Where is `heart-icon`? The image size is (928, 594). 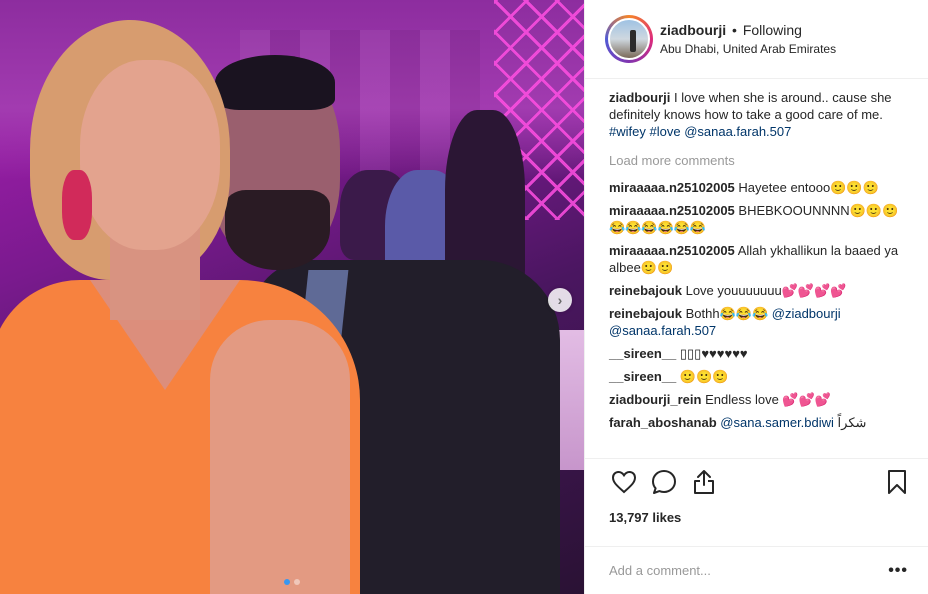 heart-icon is located at coordinates (624, 482).